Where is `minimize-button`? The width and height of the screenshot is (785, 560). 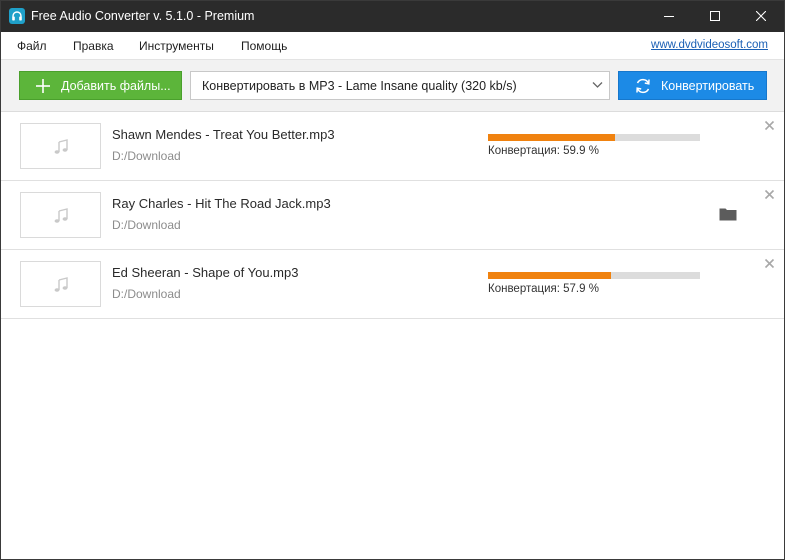
minimize-button is located at coordinates (669, 16).